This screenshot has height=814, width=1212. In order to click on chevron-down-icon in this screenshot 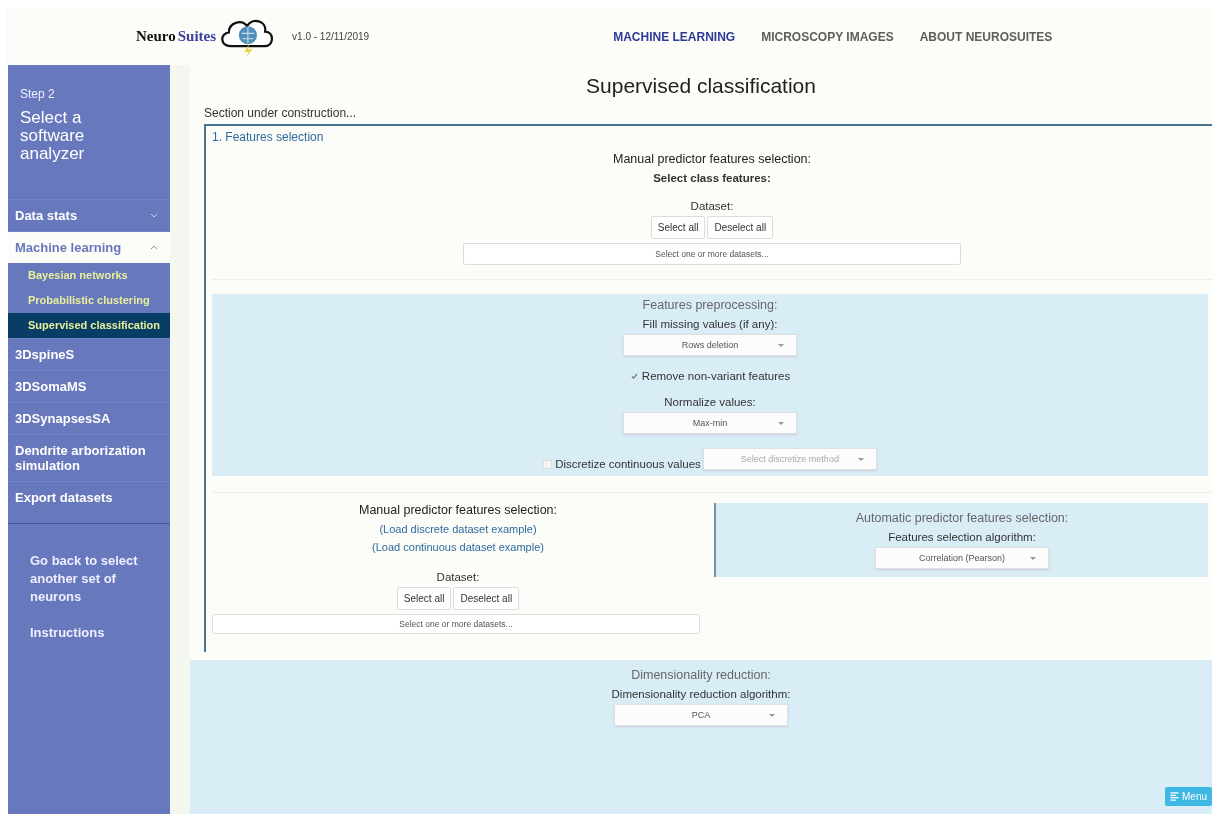, I will do `click(154, 215)`.